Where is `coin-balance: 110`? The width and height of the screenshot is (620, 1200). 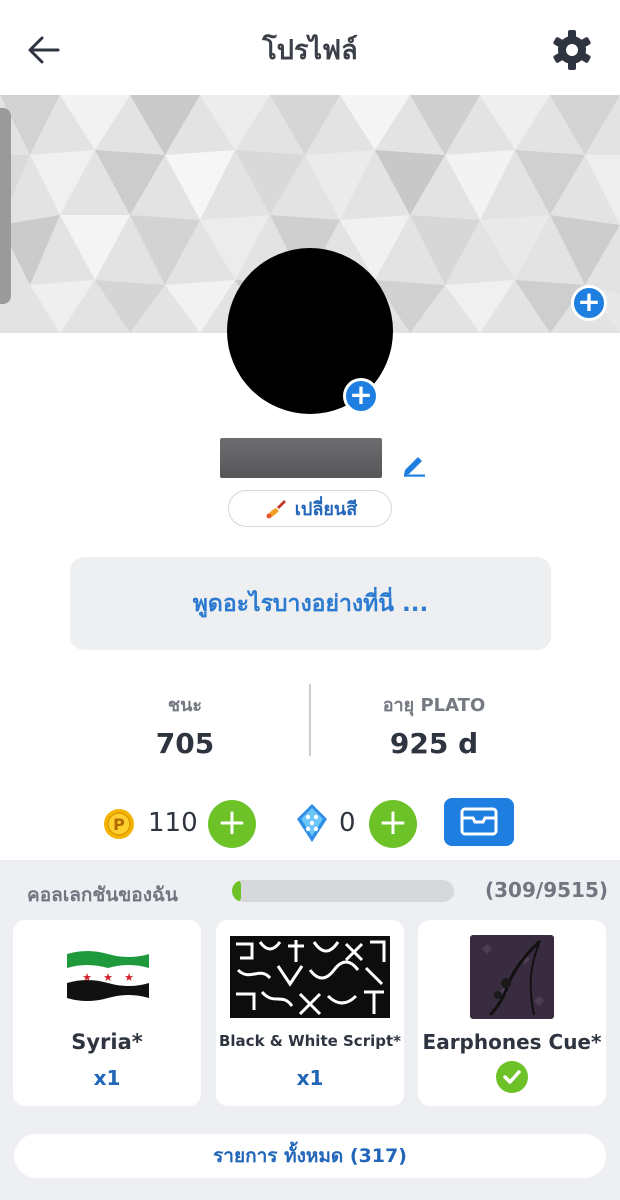 coin-balance: 110 is located at coordinates (173, 823).